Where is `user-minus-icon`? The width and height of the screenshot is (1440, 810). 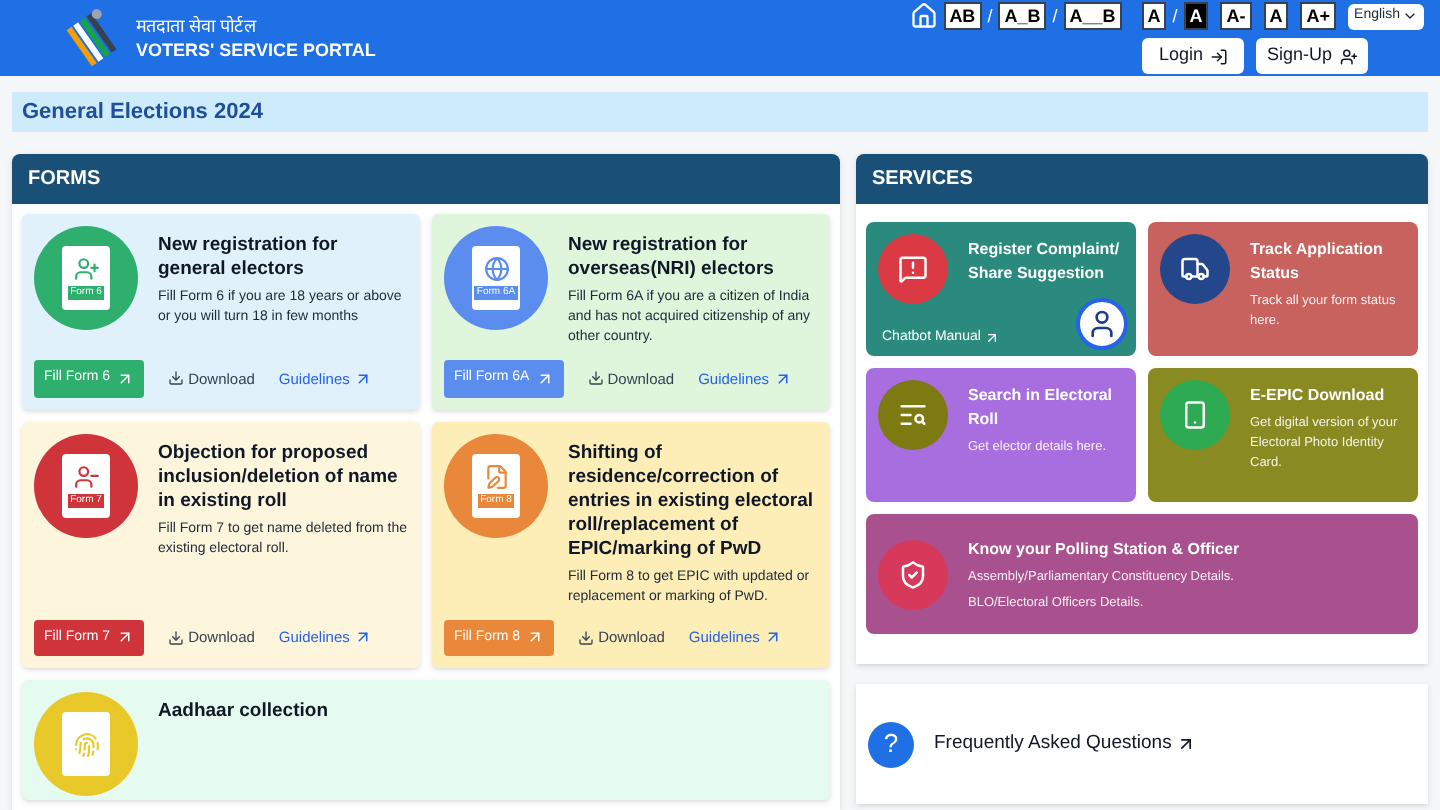 user-minus-icon is located at coordinates (86, 476).